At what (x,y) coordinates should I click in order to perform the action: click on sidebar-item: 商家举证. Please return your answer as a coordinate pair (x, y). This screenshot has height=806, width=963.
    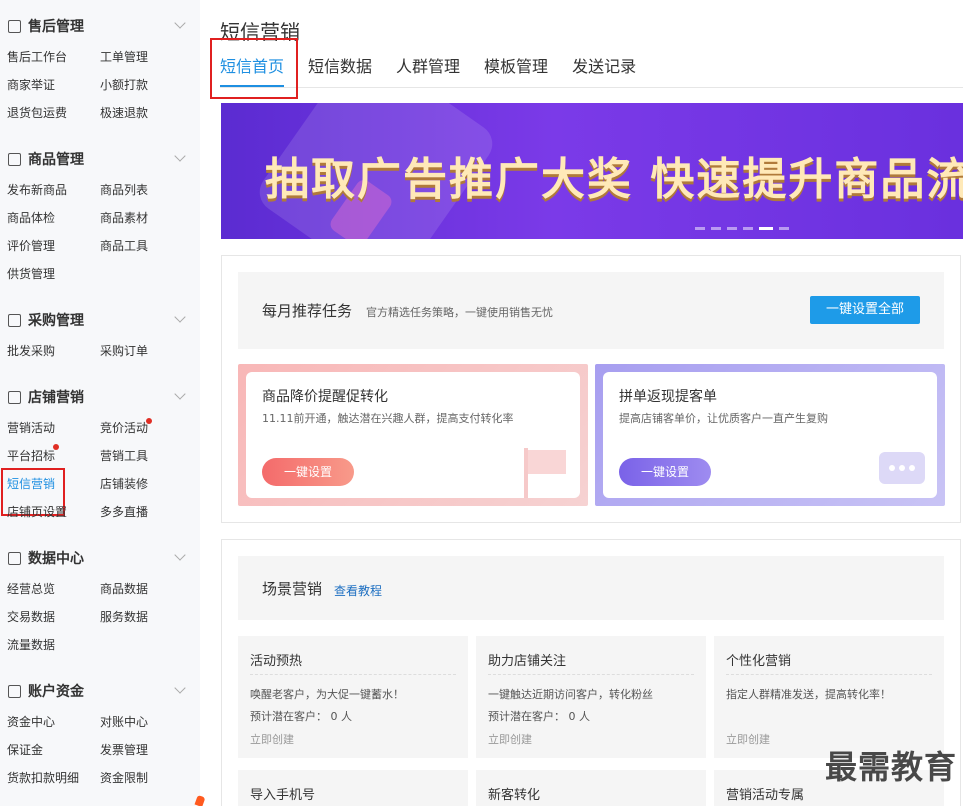
    Looking at the image, I should click on (53, 85).